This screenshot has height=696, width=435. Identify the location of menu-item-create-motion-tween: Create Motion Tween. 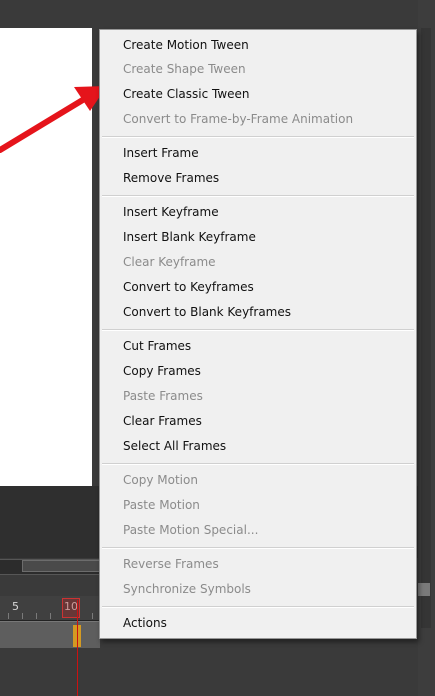
(186, 45).